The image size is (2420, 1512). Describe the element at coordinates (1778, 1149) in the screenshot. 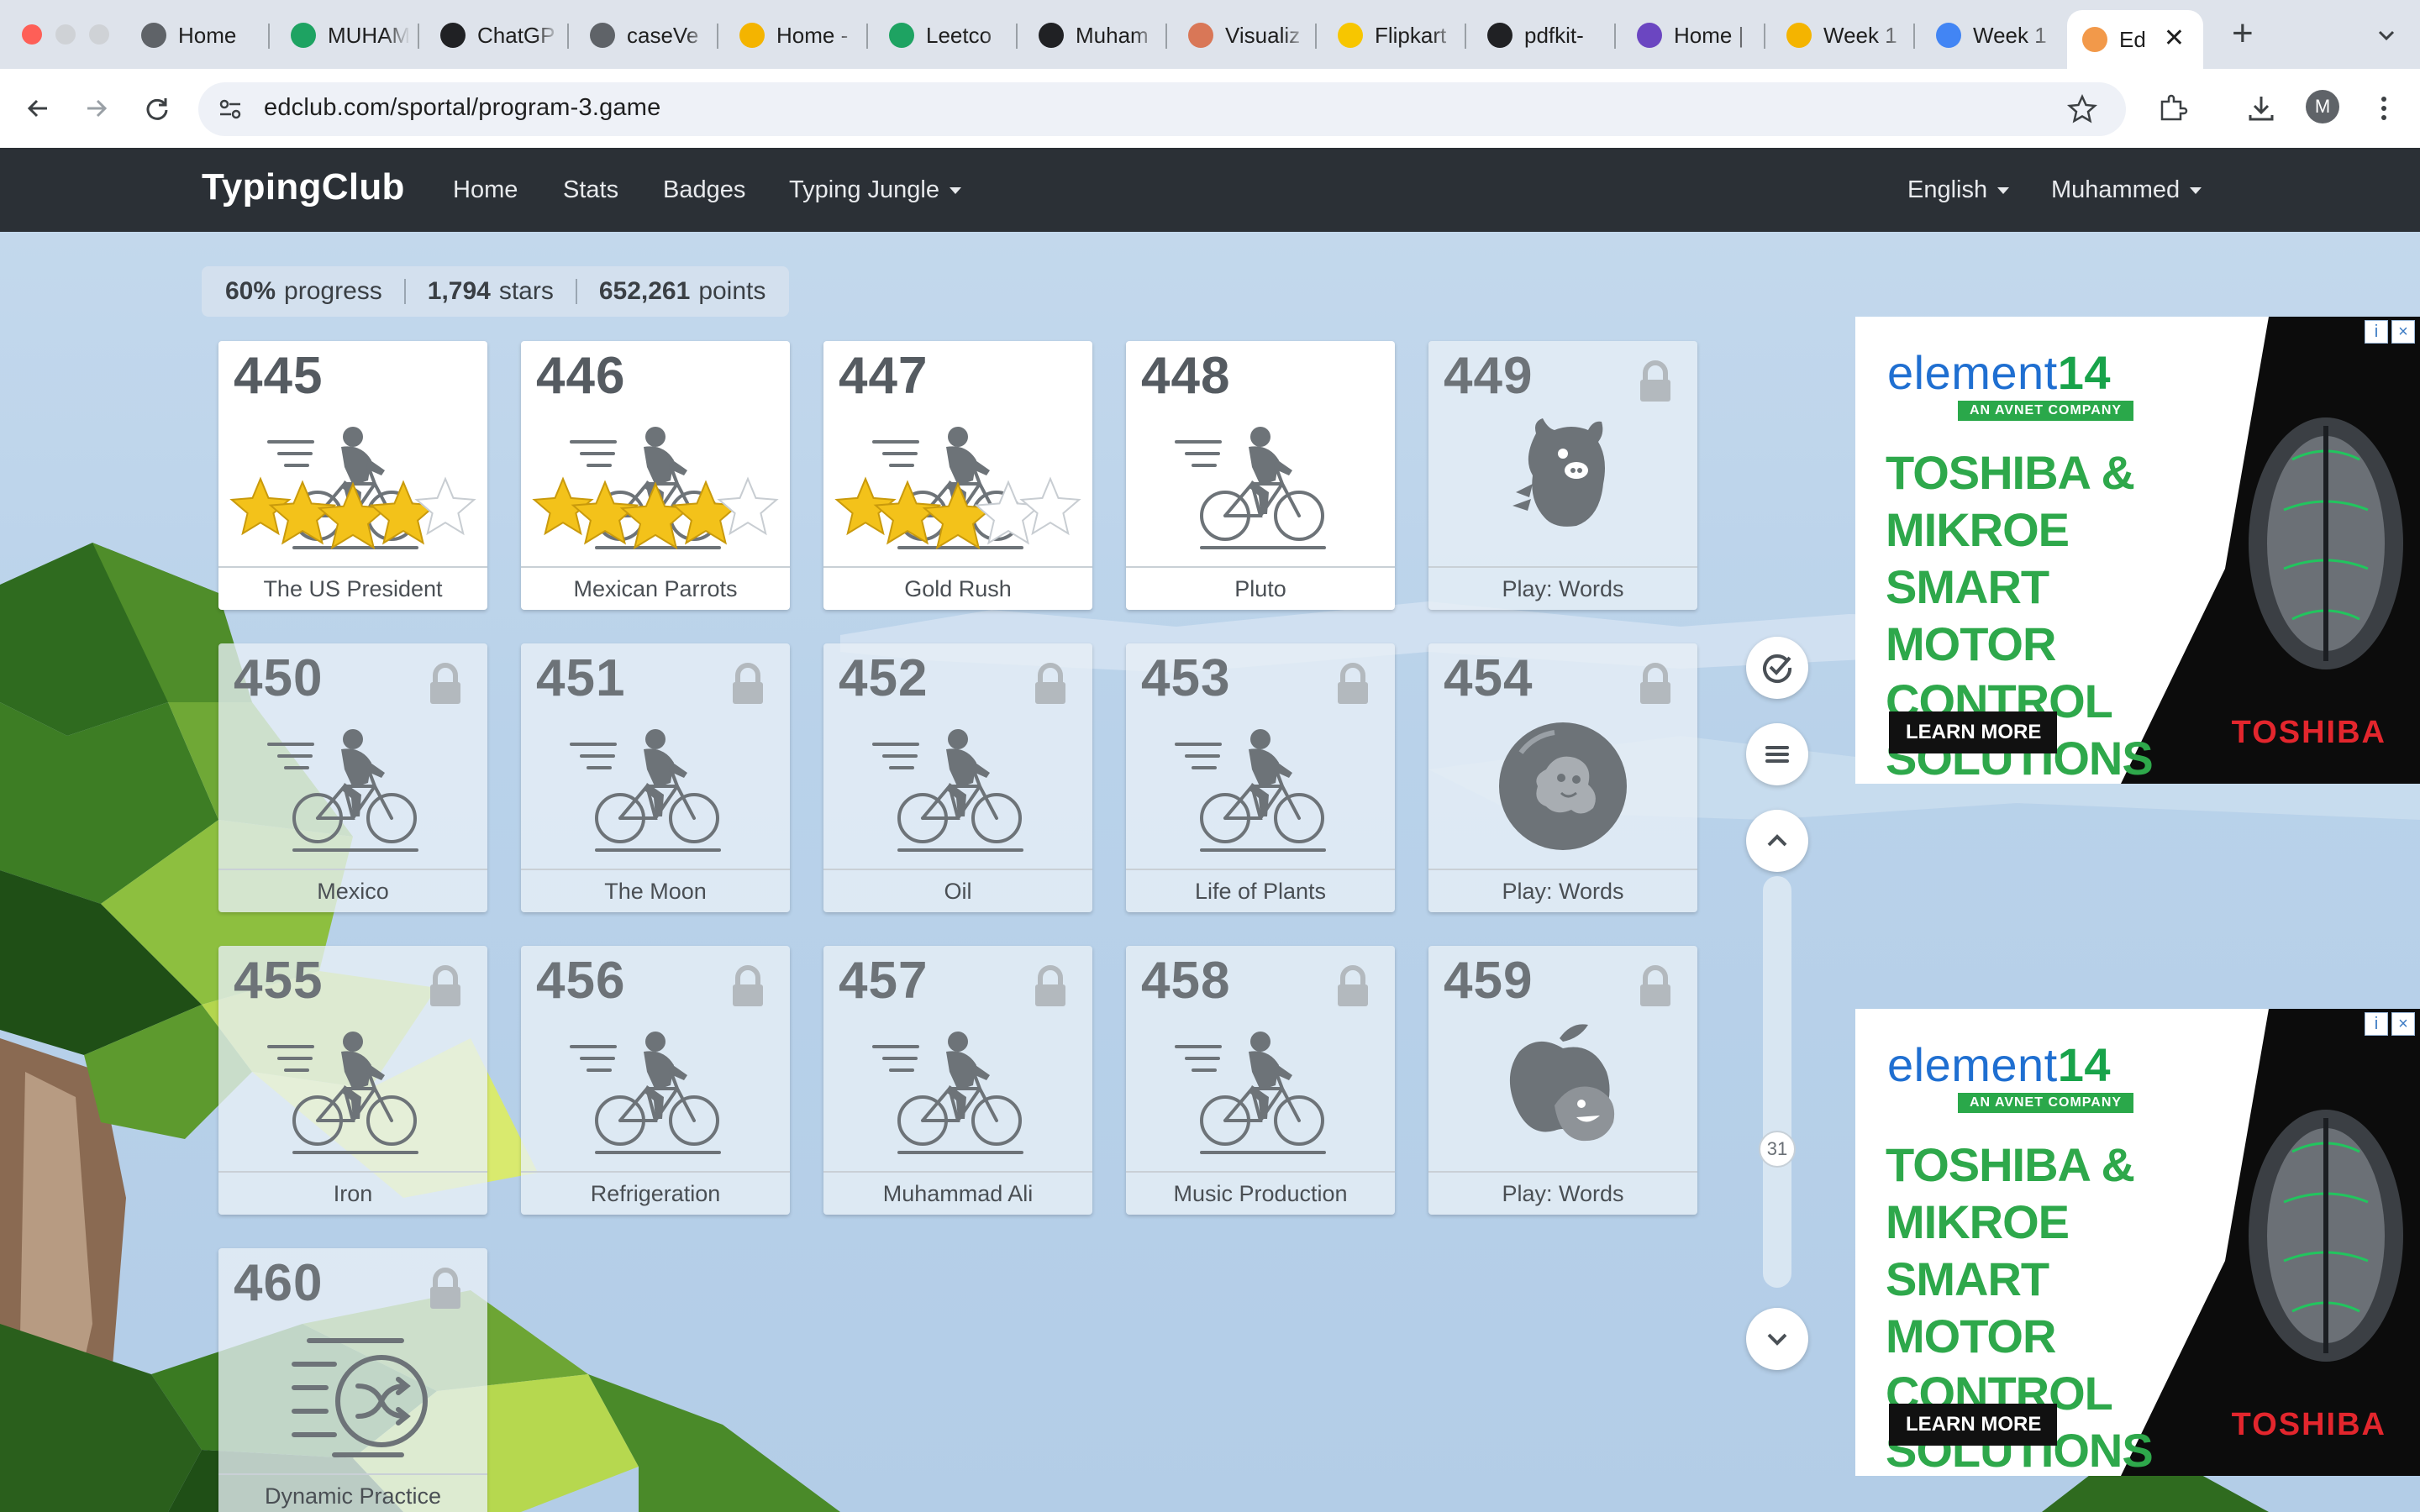

I see `scroll-position-badge: 31` at that location.